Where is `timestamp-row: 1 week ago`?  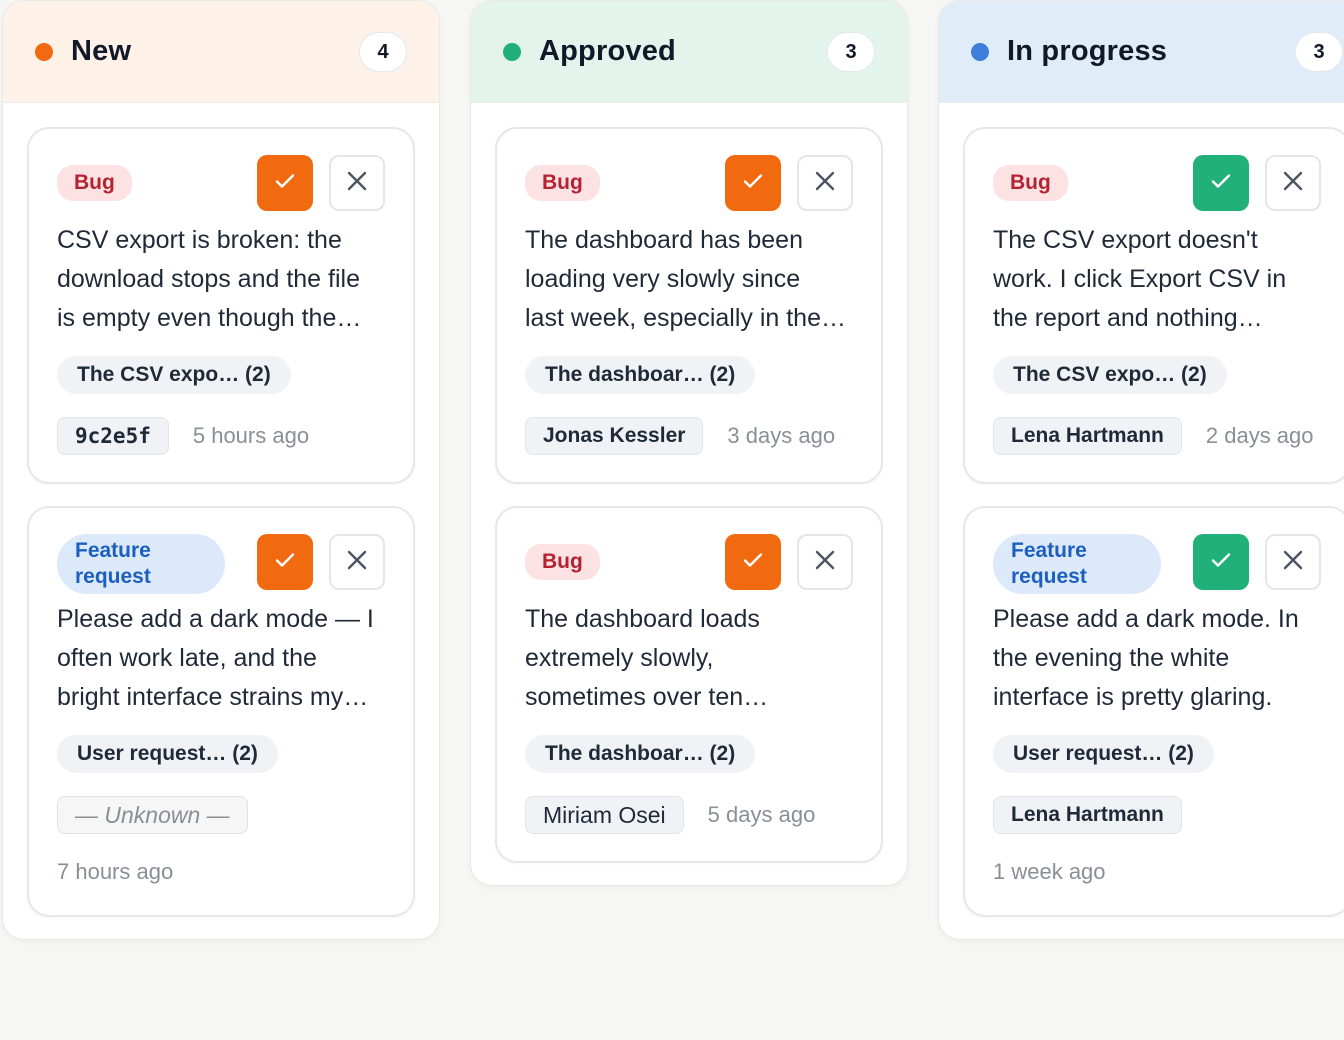
timestamp-row: 1 week ago is located at coordinates (1157, 874).